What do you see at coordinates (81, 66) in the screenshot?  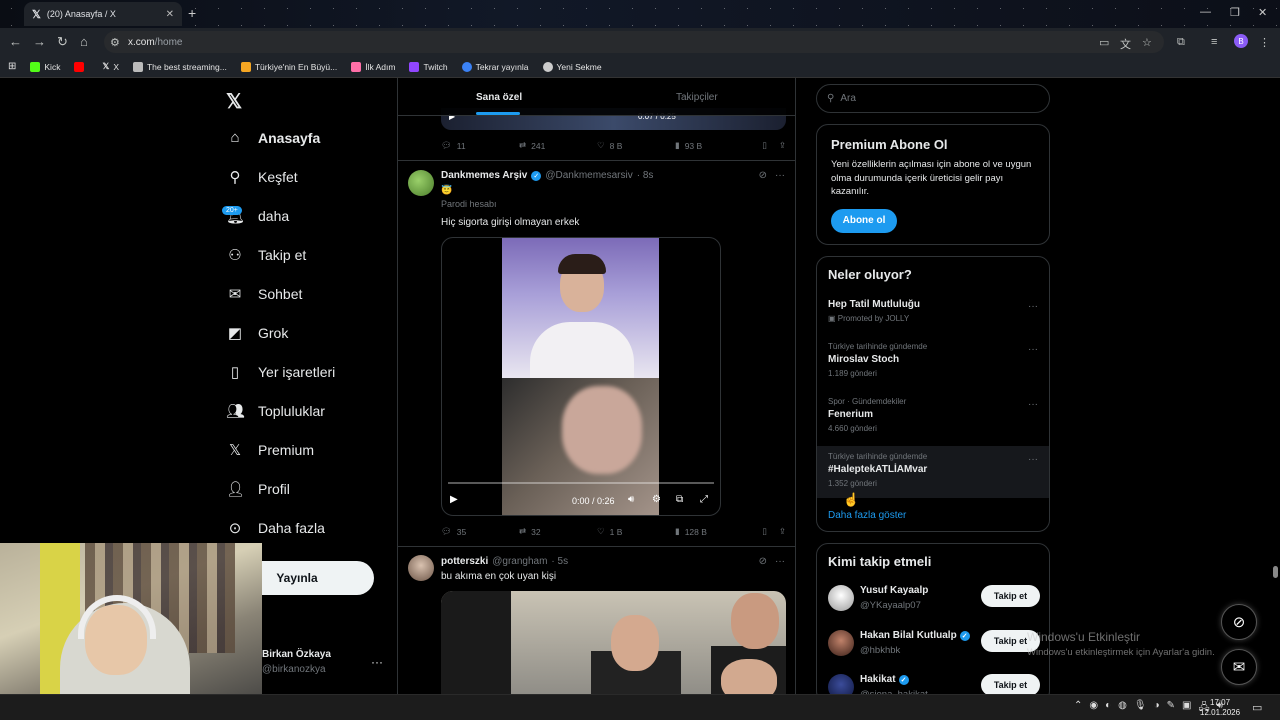 I see `bookmark-item` at bounding box center [81, 66].